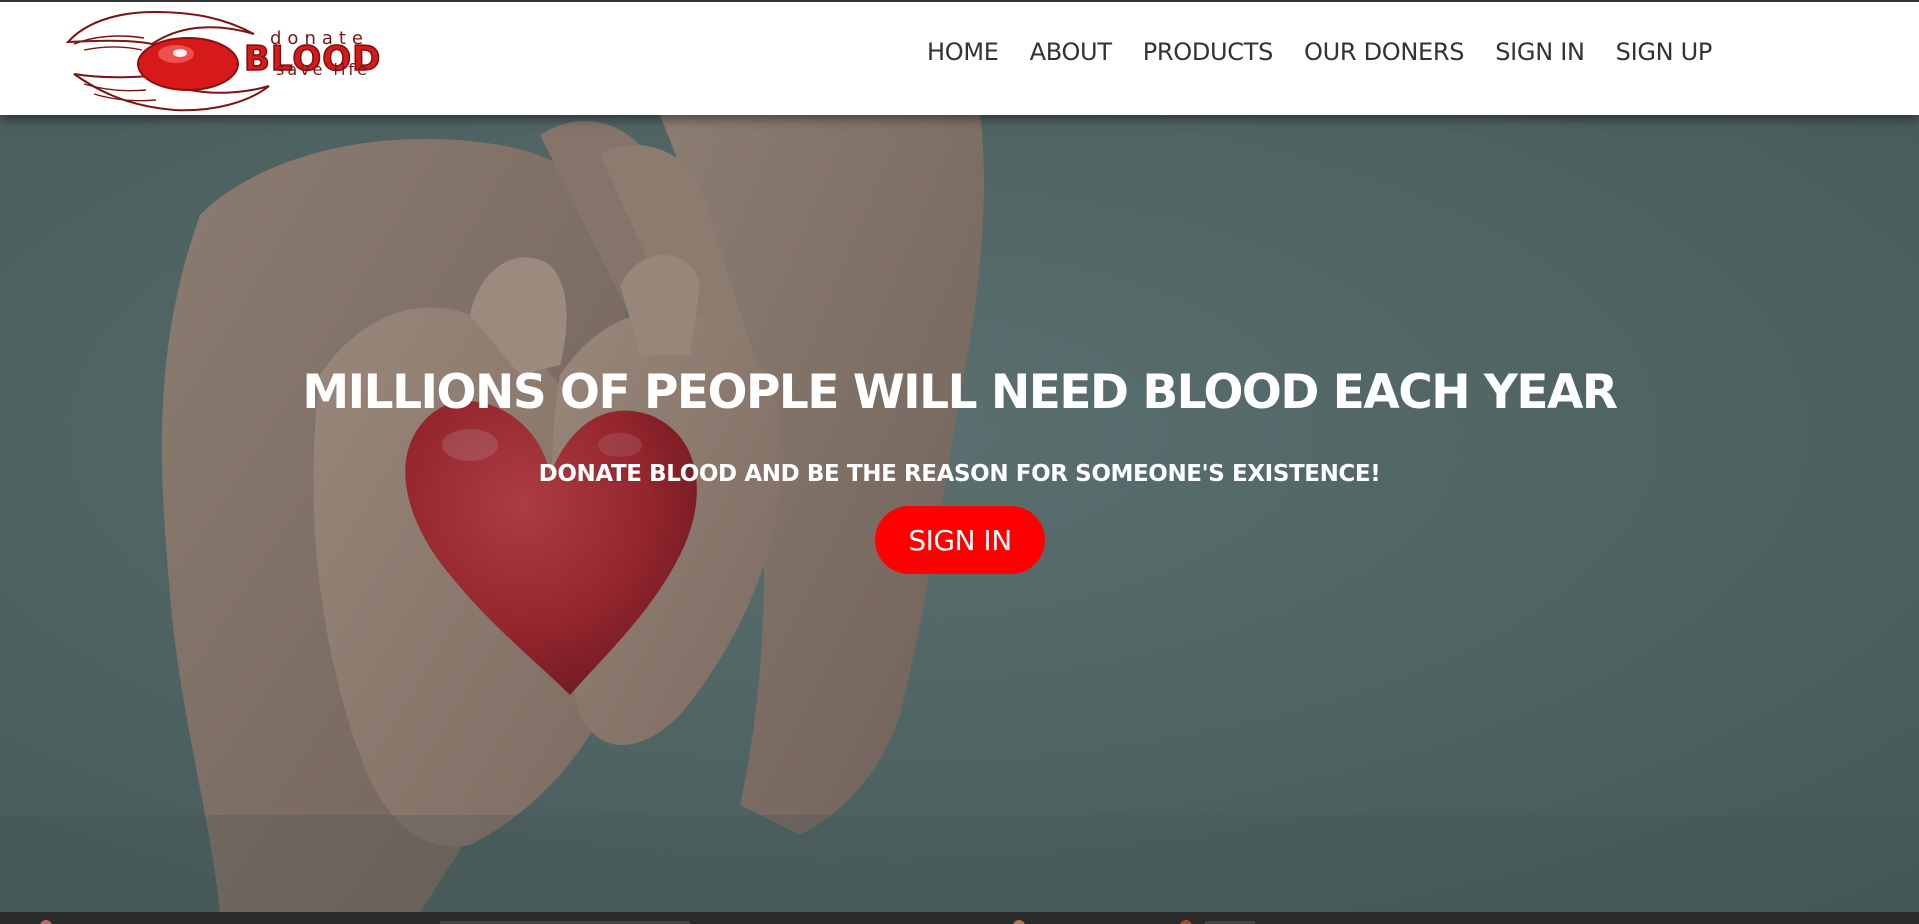 Image resolution: width=1919 pixels, height=924 pixels. What do you see at coordinates (254, 59) in the screenshot?
I see `site-logo: donate BLOOD save life` at bounding box center [254, 59].